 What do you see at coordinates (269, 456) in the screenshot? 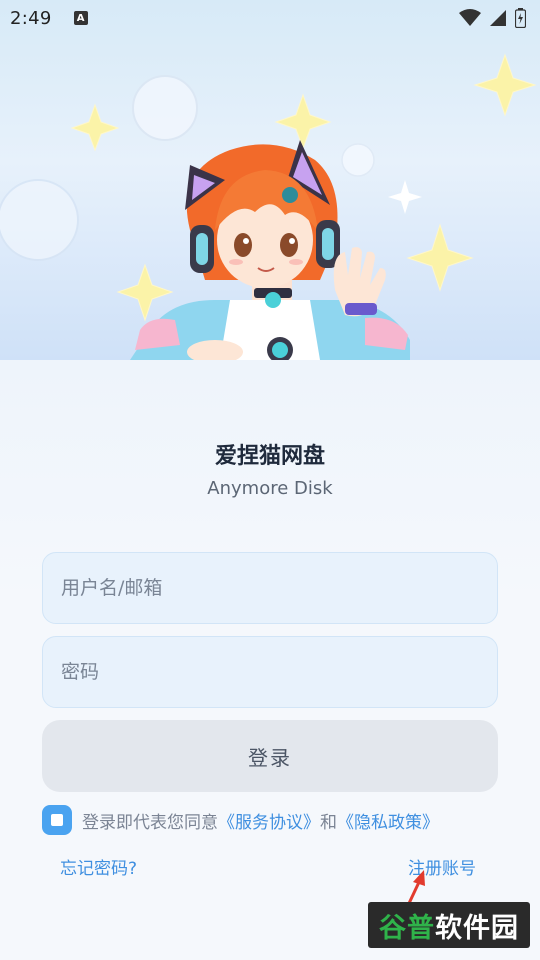
I see `app-title: 爱捏猫网盘` at bounding box center [269, 456].